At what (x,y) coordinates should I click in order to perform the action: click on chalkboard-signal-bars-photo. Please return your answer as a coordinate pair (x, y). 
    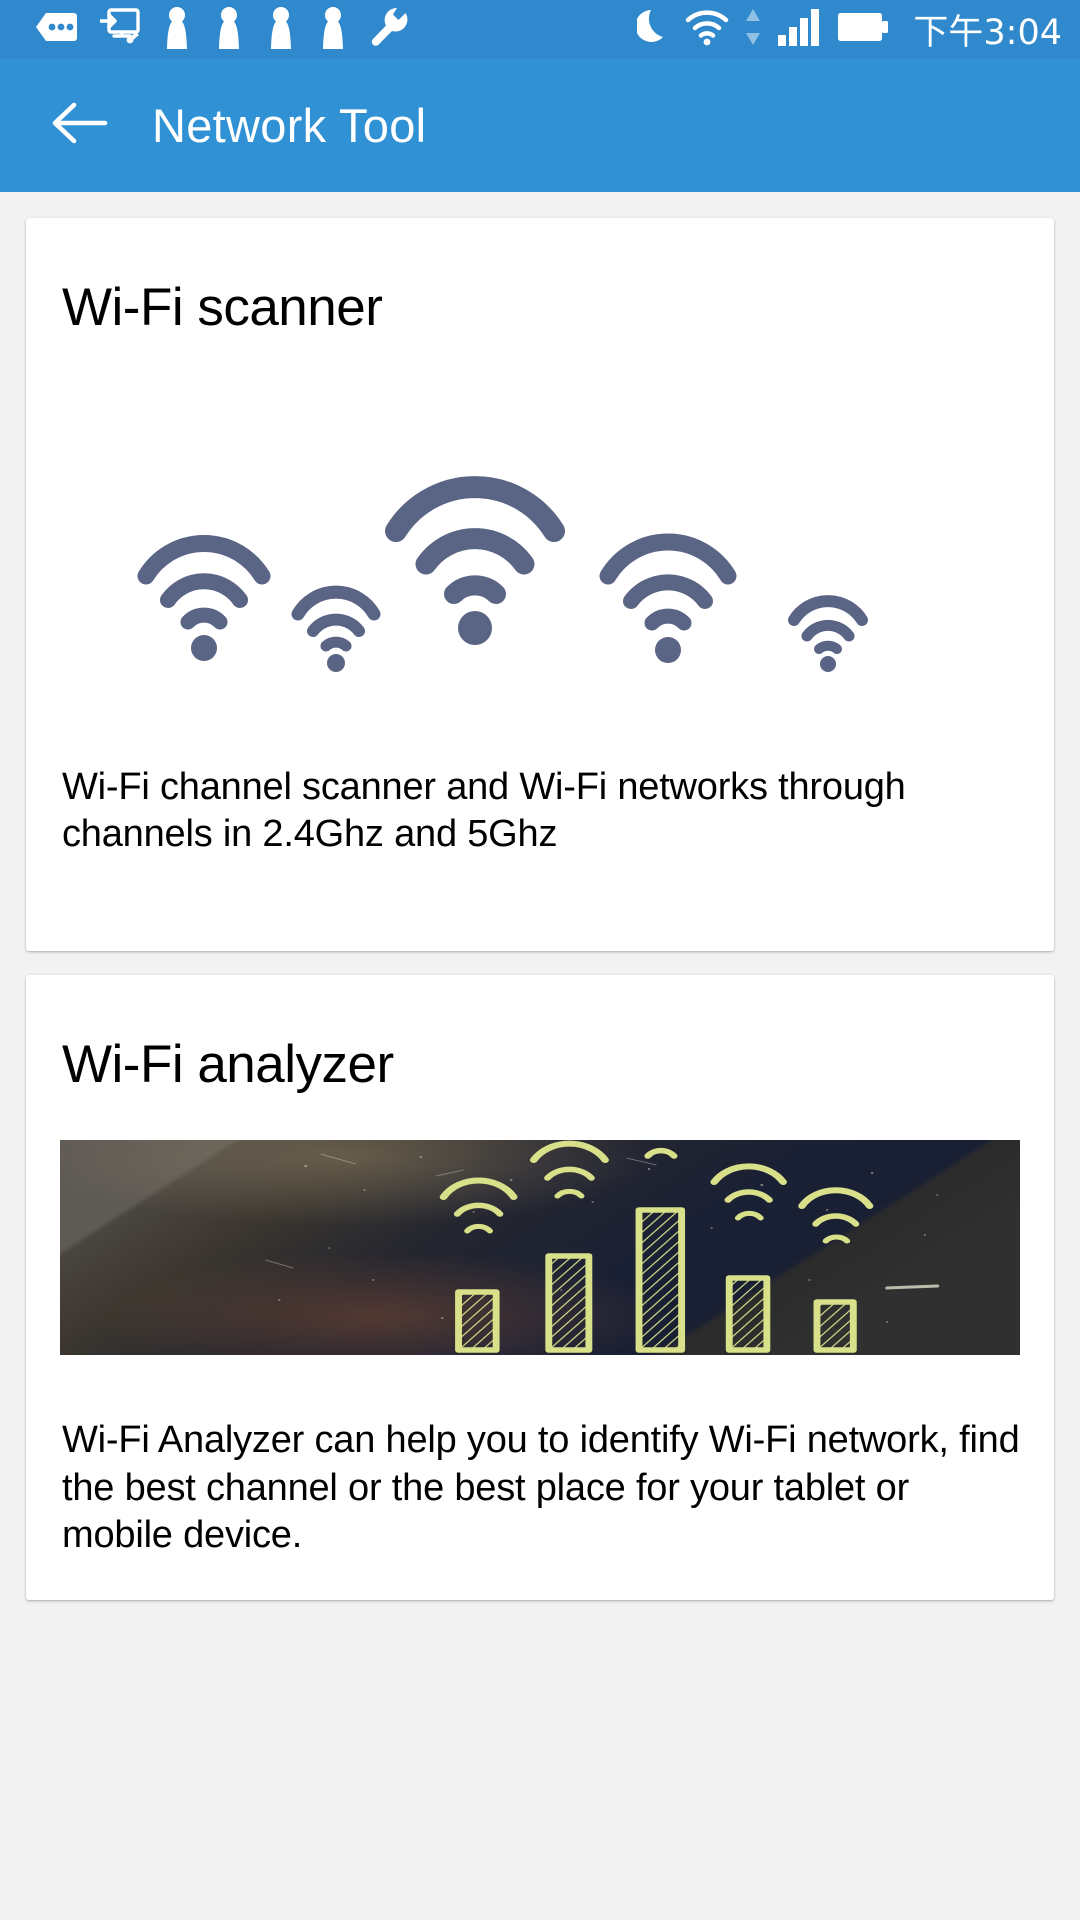
    Looking at the image, I should click on (540, 1248).